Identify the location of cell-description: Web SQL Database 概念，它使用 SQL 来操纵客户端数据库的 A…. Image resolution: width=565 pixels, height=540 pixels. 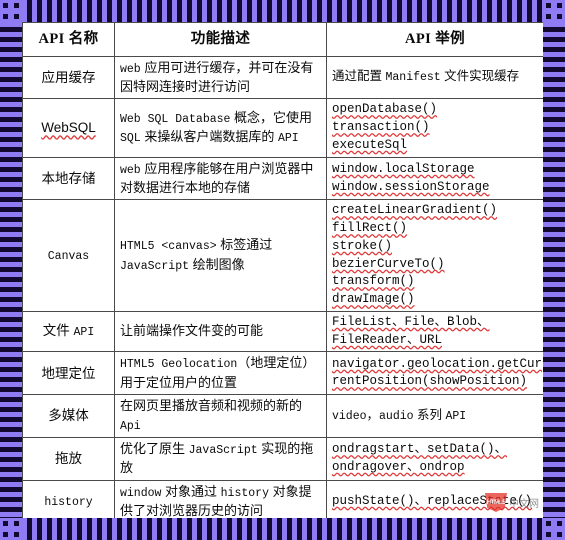
(220, 128).